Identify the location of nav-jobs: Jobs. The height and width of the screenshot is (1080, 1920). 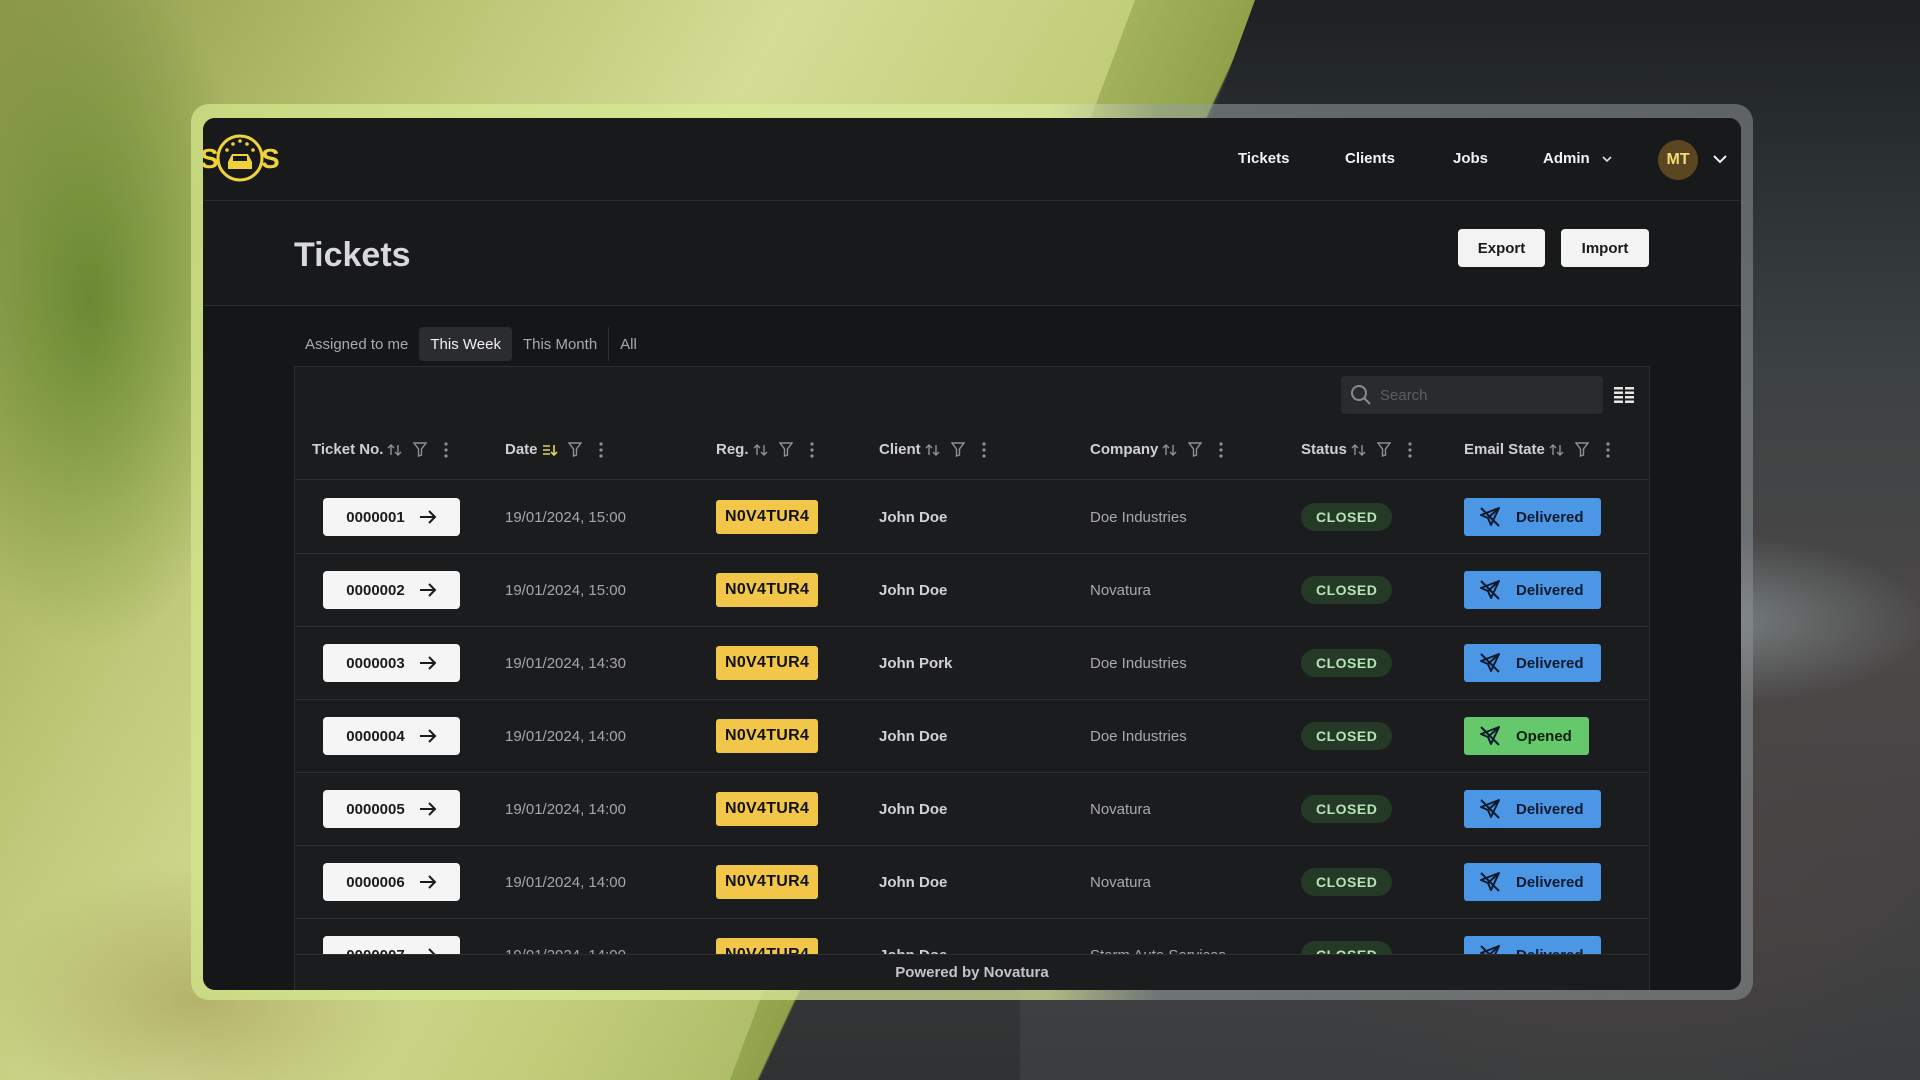
(1470, 158).